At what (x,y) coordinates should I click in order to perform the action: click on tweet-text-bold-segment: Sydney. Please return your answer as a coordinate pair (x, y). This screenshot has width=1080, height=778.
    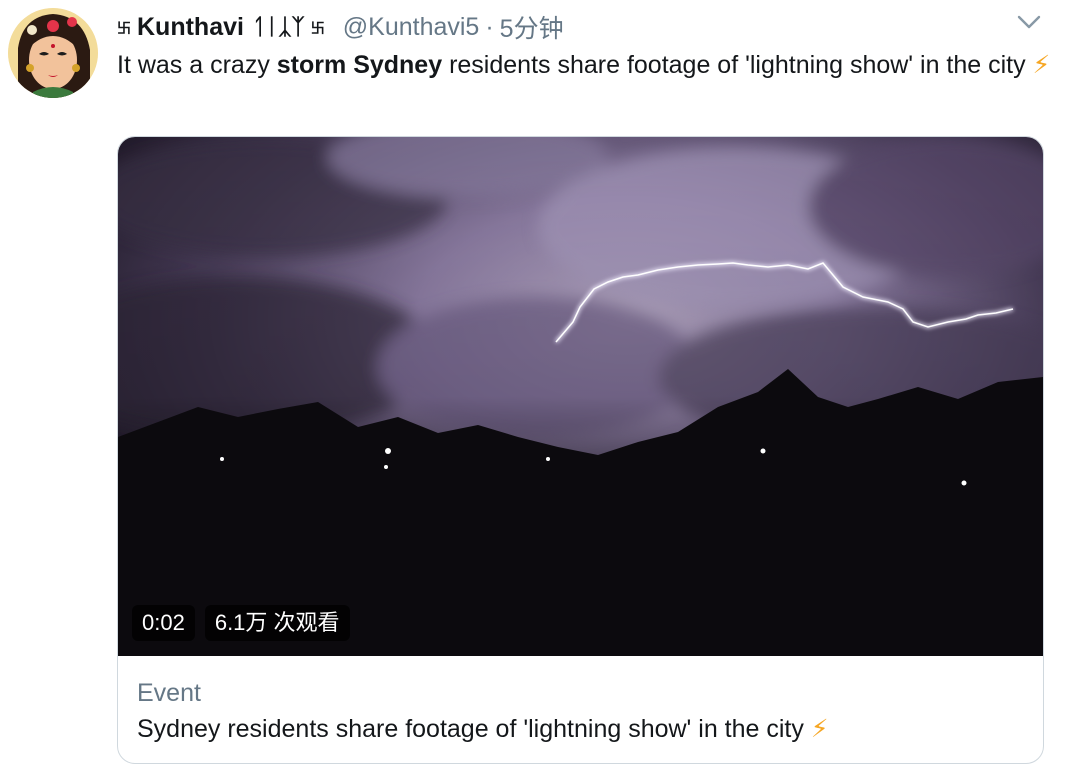
    Looking at the image, I should click on (398, 65).